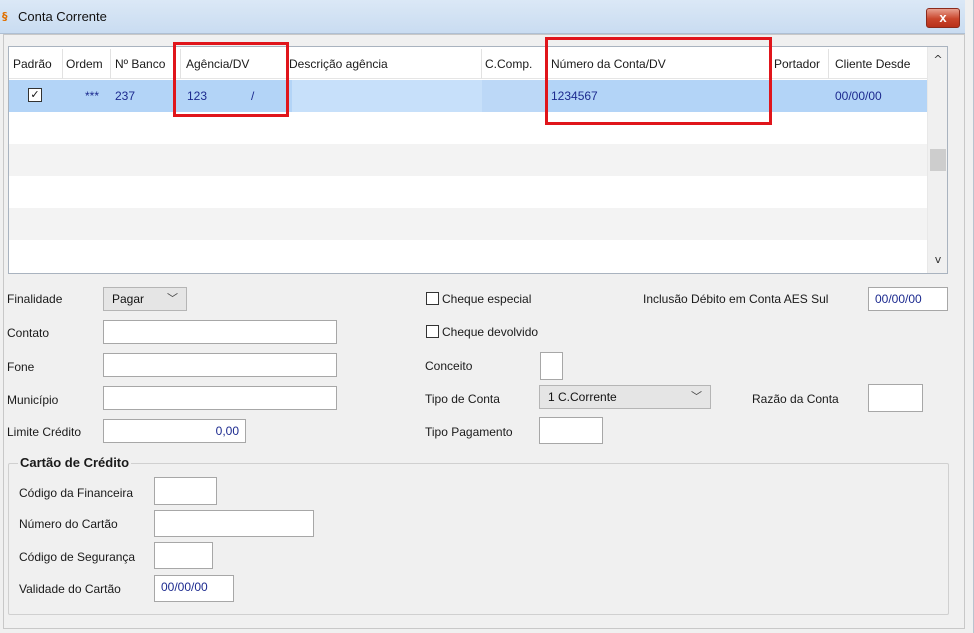 This screenshot has width=974, height=633. Describe the element at coordinates (508, 64) in the screenshot. I see `col-header-ccomp: C.Comp.` at that location.